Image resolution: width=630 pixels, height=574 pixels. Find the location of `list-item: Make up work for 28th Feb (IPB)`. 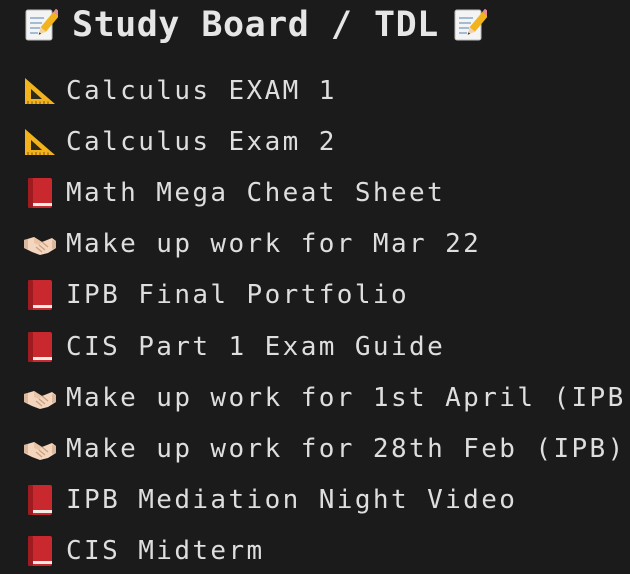

list-item: Make up work for 28th Feb (IPB) is located at coordinates (326, 448).